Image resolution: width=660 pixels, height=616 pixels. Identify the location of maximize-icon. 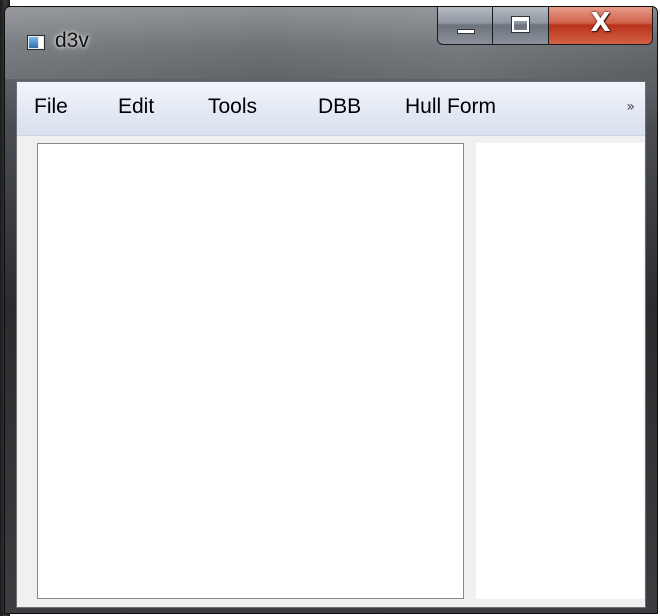
(520, 24).